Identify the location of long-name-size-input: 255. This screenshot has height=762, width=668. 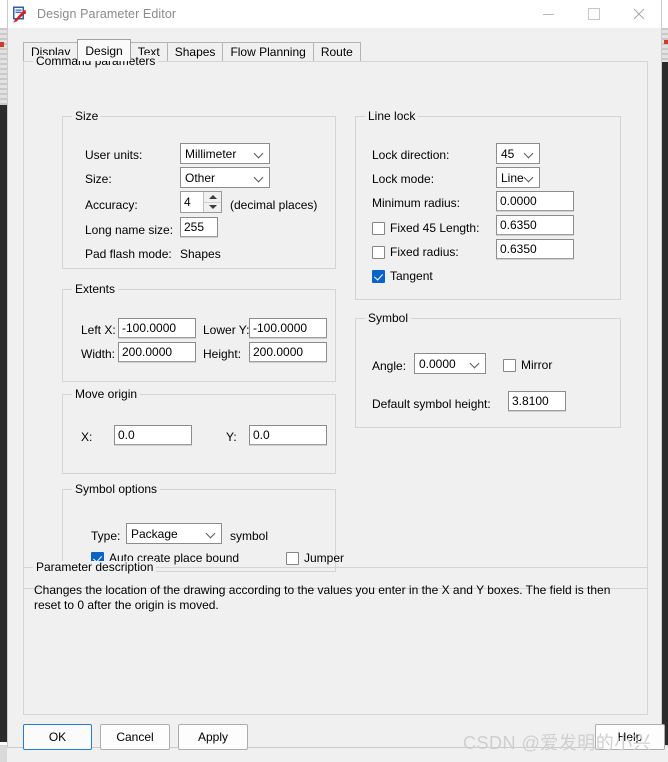
(199, 227).